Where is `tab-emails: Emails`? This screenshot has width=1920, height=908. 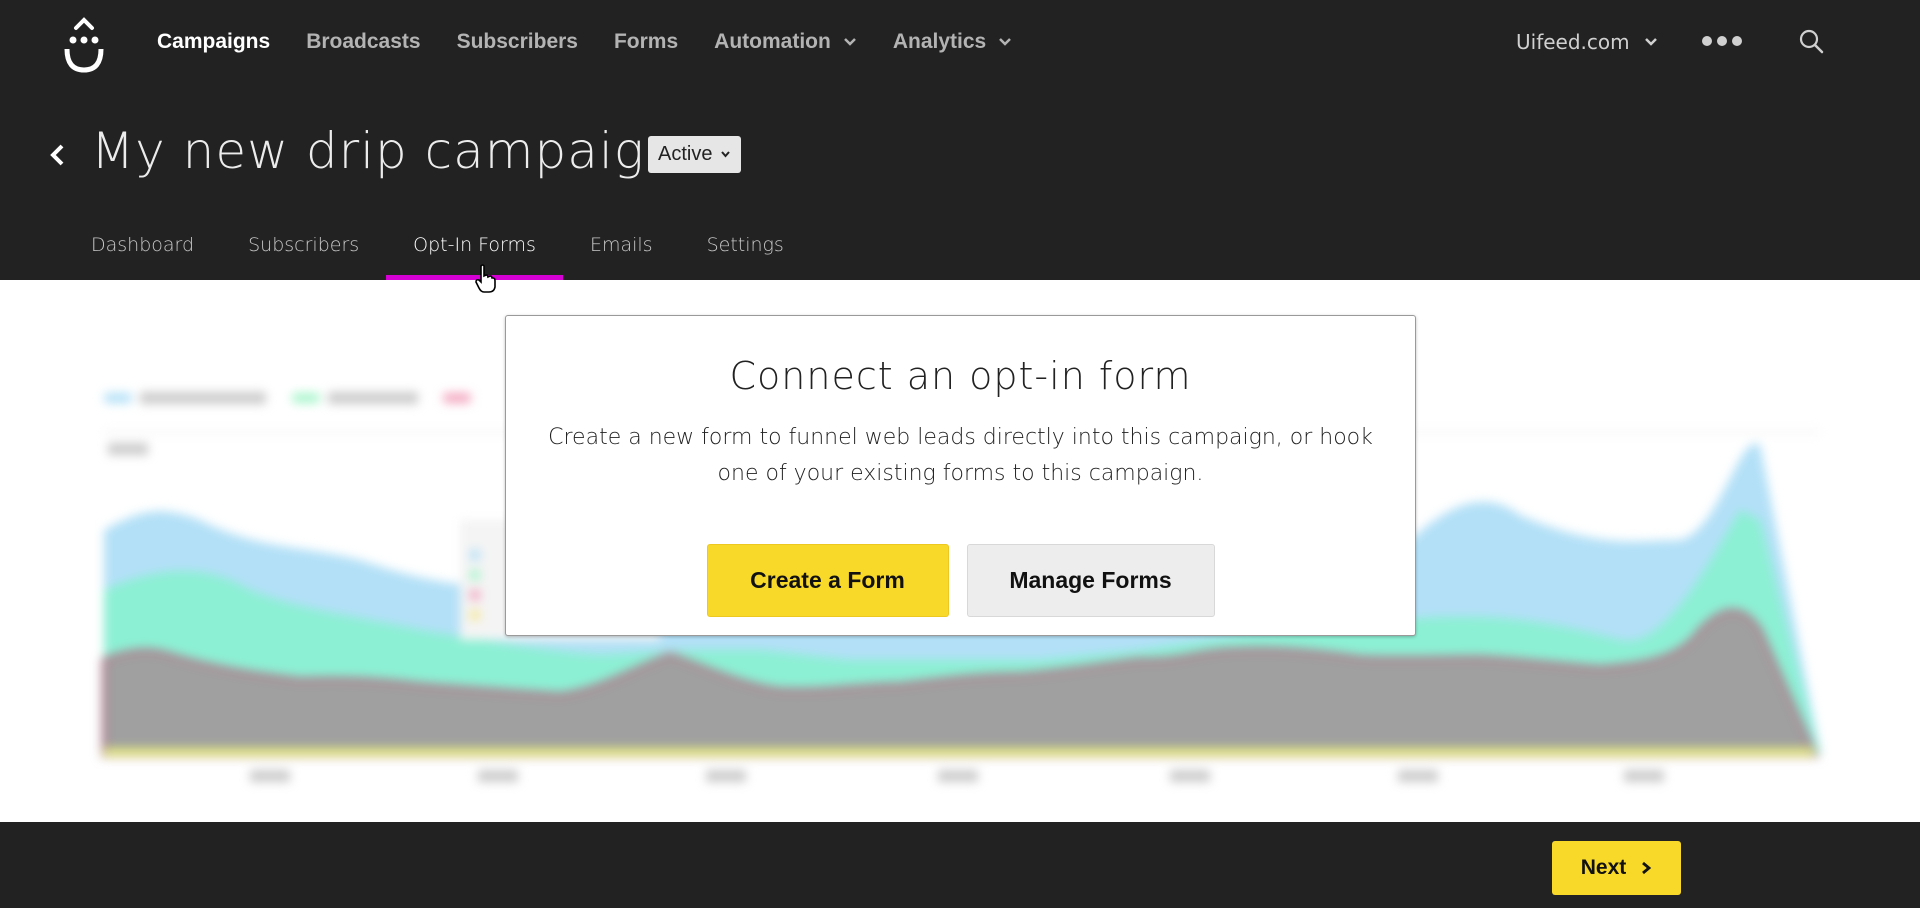 tab-emails: Emails is located at coordinates (621, 252).